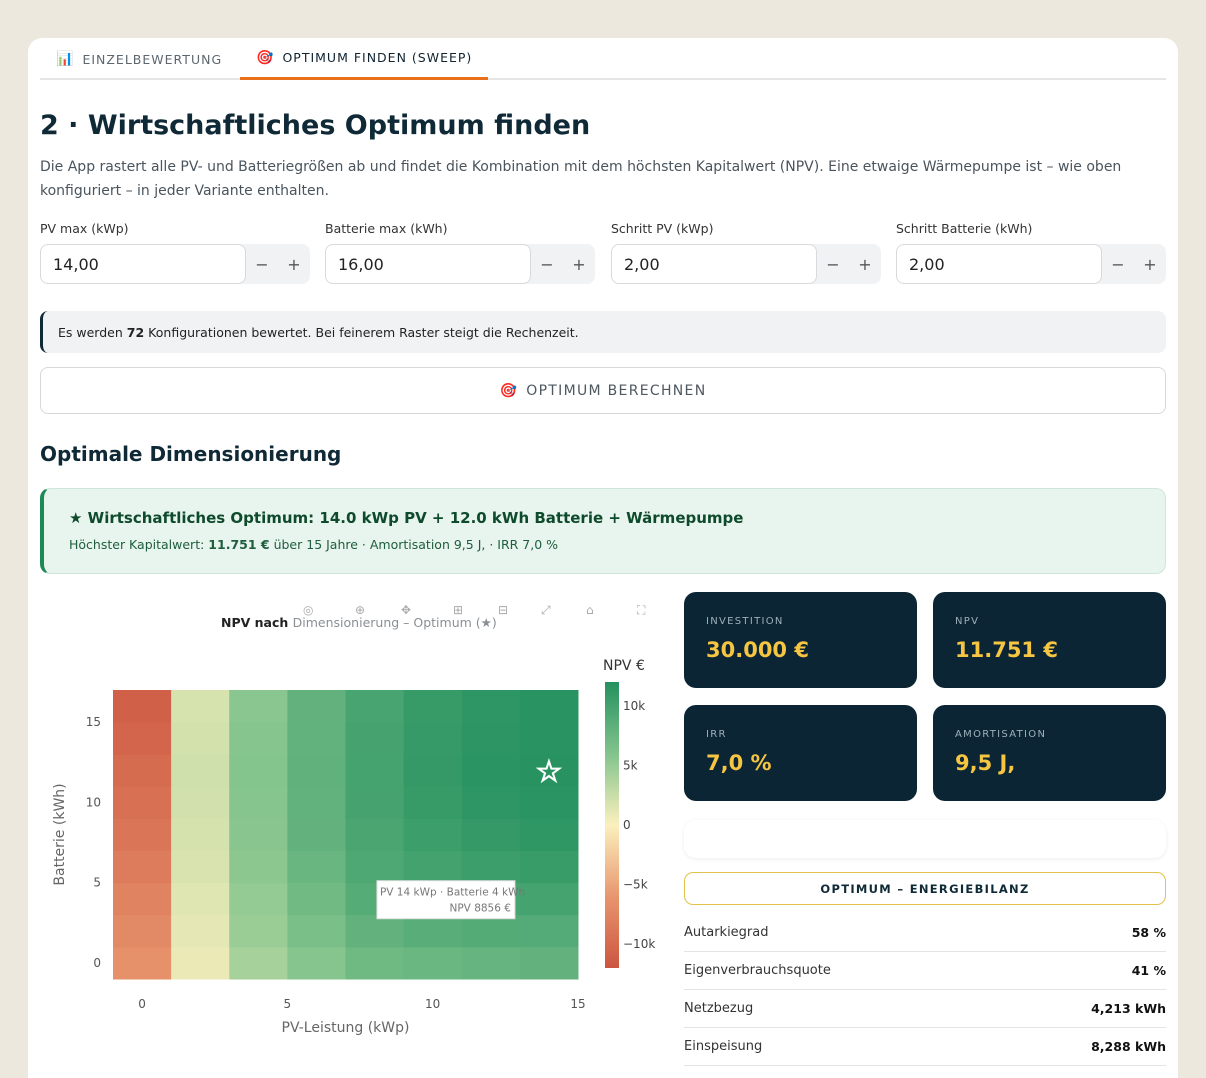 The image size is (1206, 1078). I want to click on field-label: Schritt PV (kWp), so click(662, 228).